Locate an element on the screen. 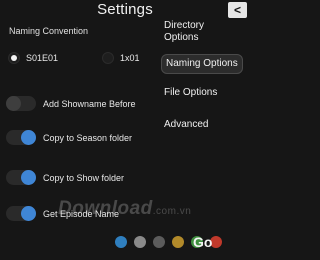 This screenshot has width=320, height=260. color-swatch-gray is located at coordinates (140, 242).